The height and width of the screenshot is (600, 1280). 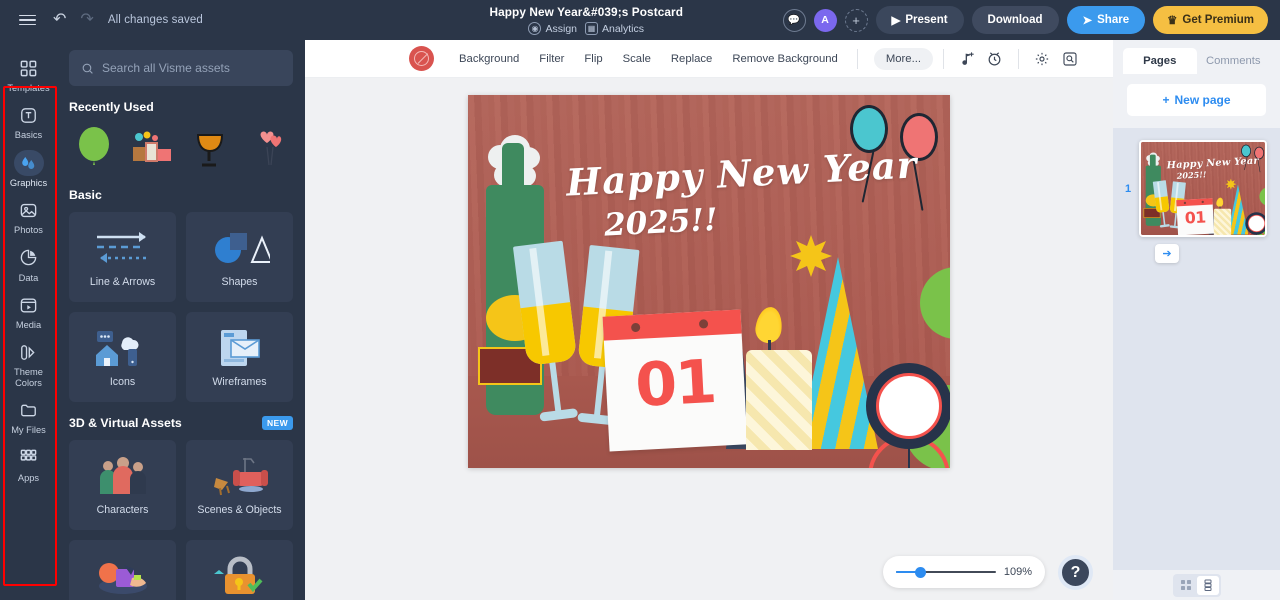 I want to click on analytics-icon: ▦, so click(x=591, y=28).